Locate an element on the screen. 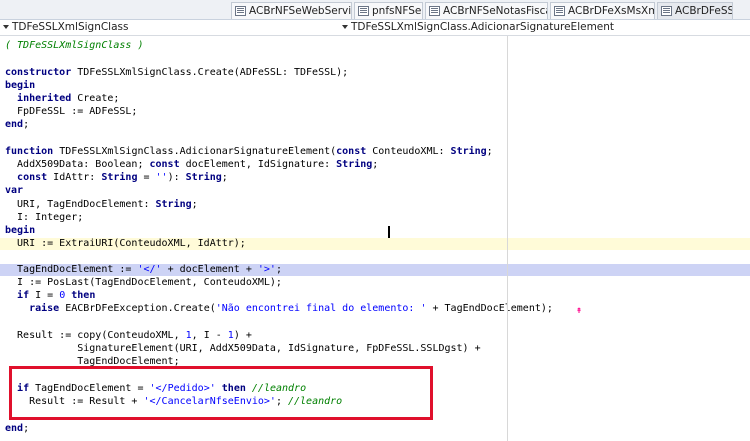 This screenshot has height=441, width=750. tab-pnfsnfseg: pnfsNFSeG is located at coordinates (388, 10).